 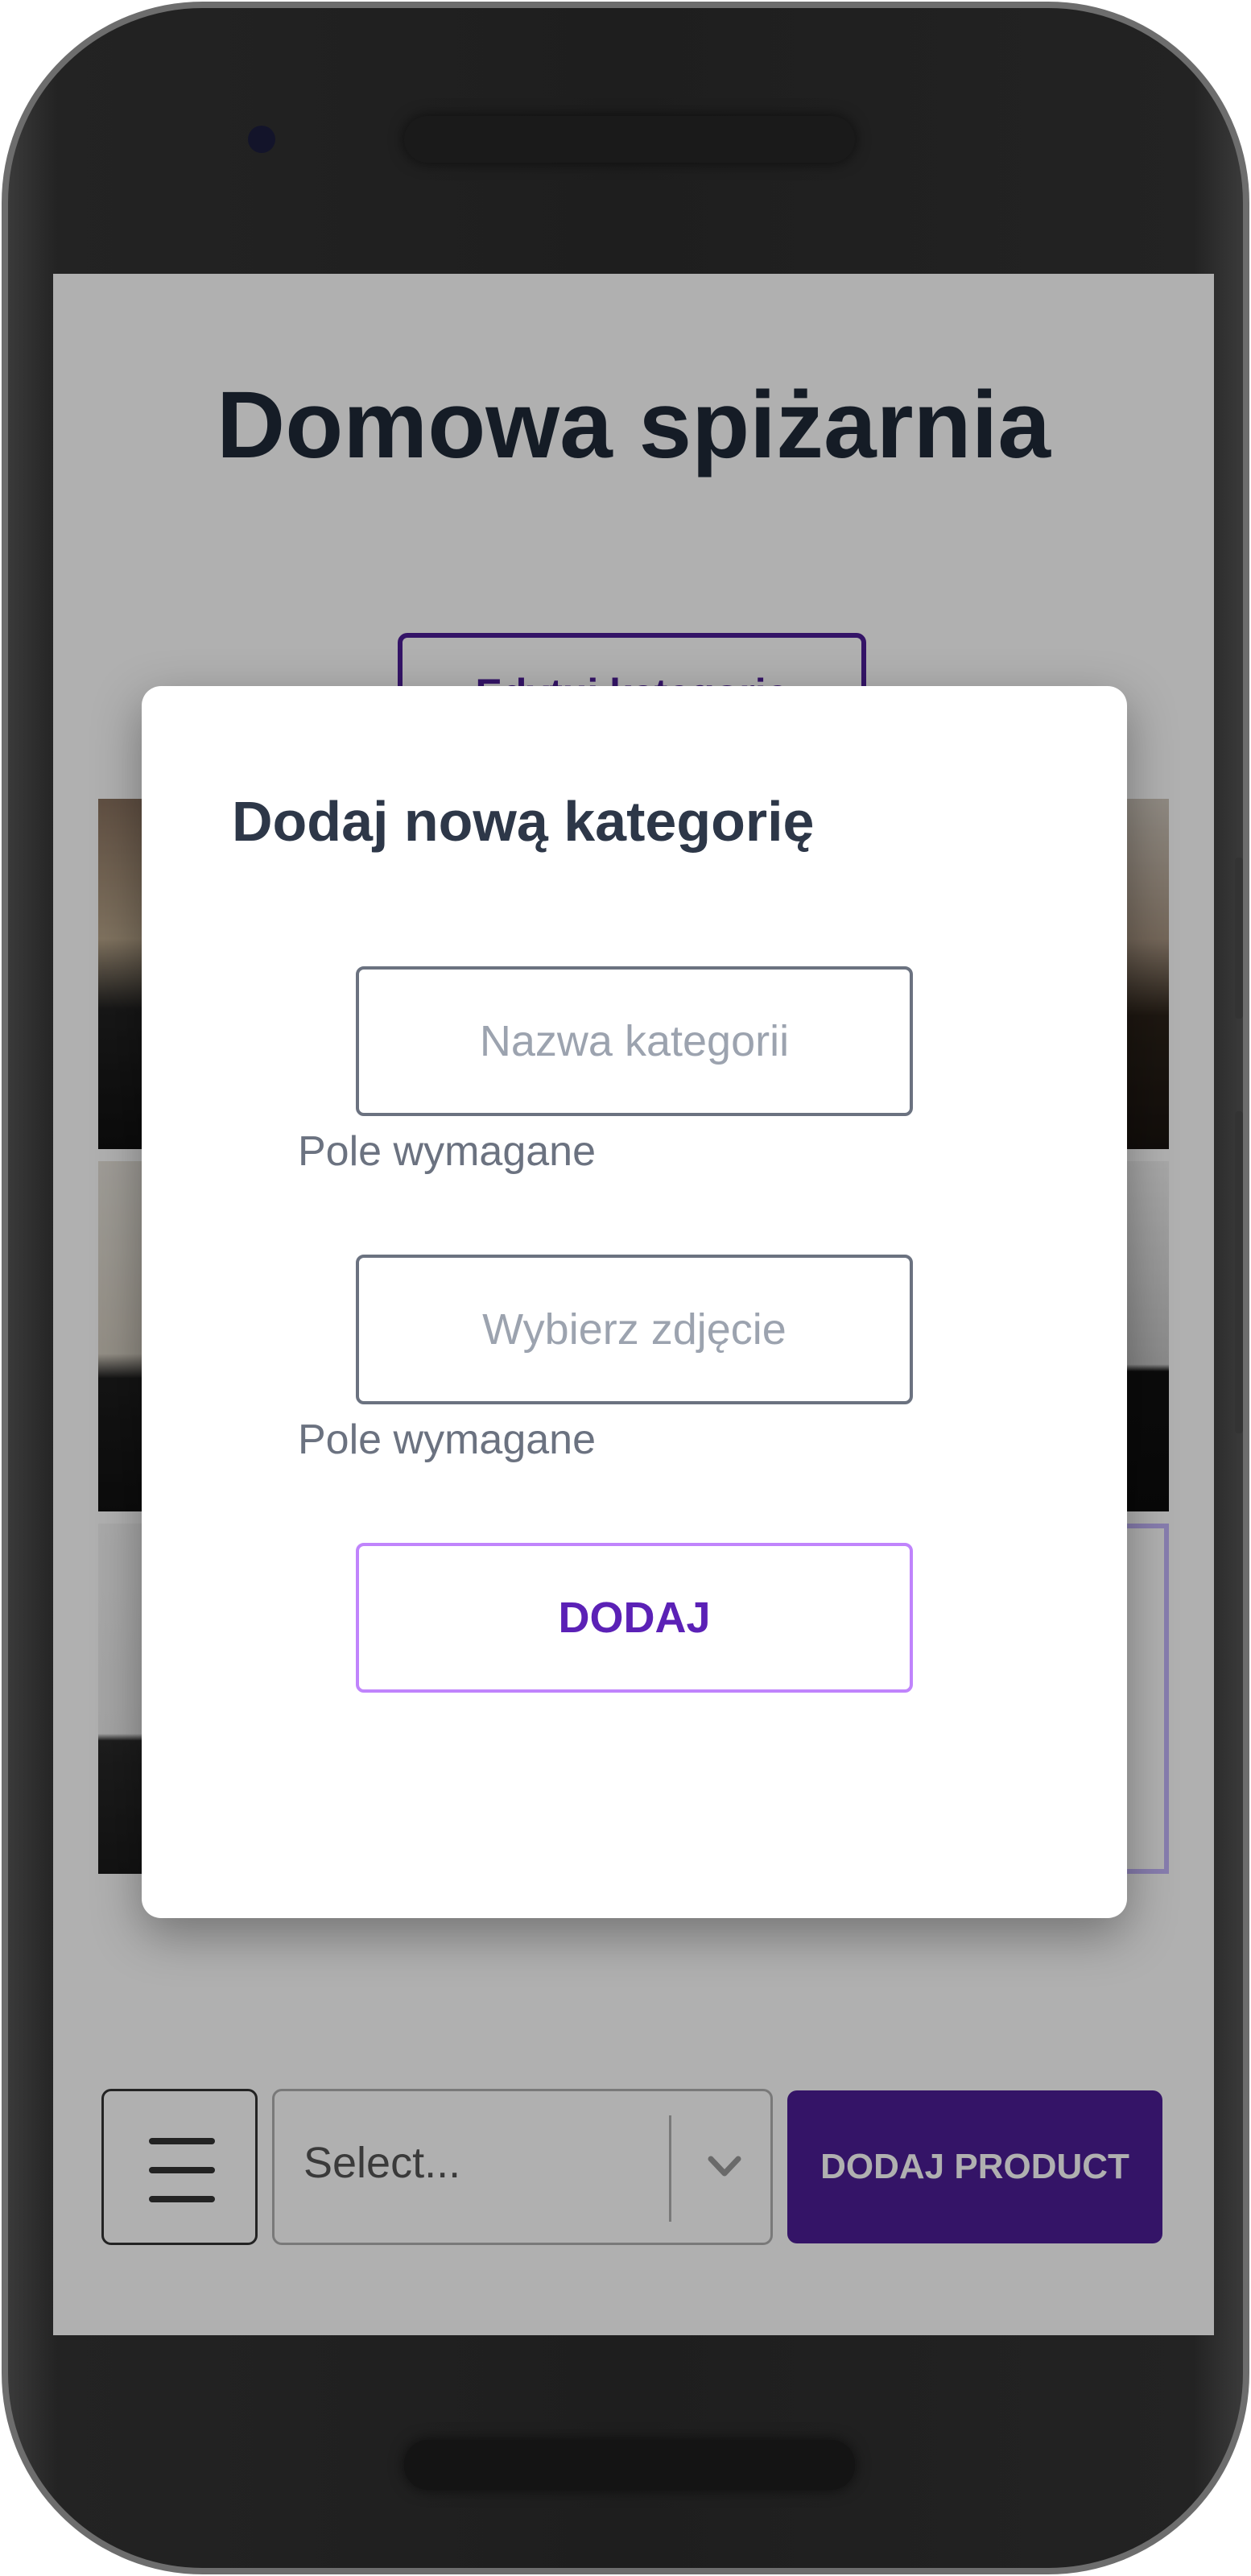 What do you see at coordinates (629, 139) in the screenshot?
I see `earpiece-speaker` at bounding box center [629, 139].